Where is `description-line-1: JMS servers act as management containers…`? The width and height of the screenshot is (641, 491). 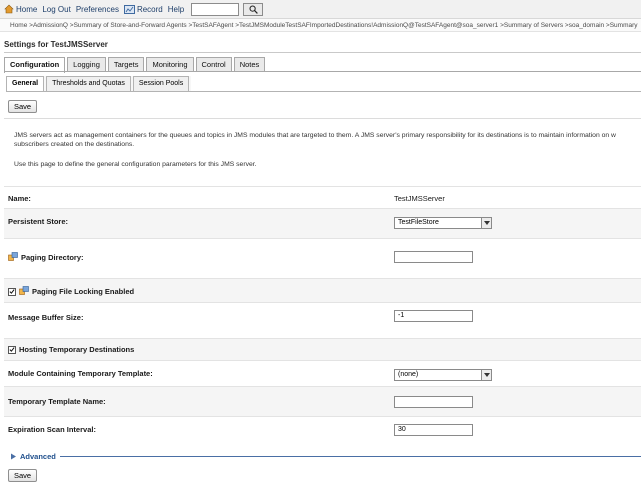
description-line-1: JMS servers act as management containers… is located at coordinates (315, 135).